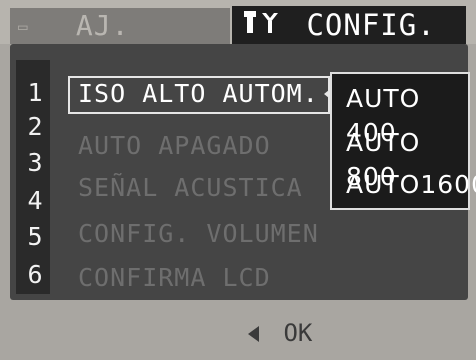  I want to click on page-number-3: 3, so click(35, 162).